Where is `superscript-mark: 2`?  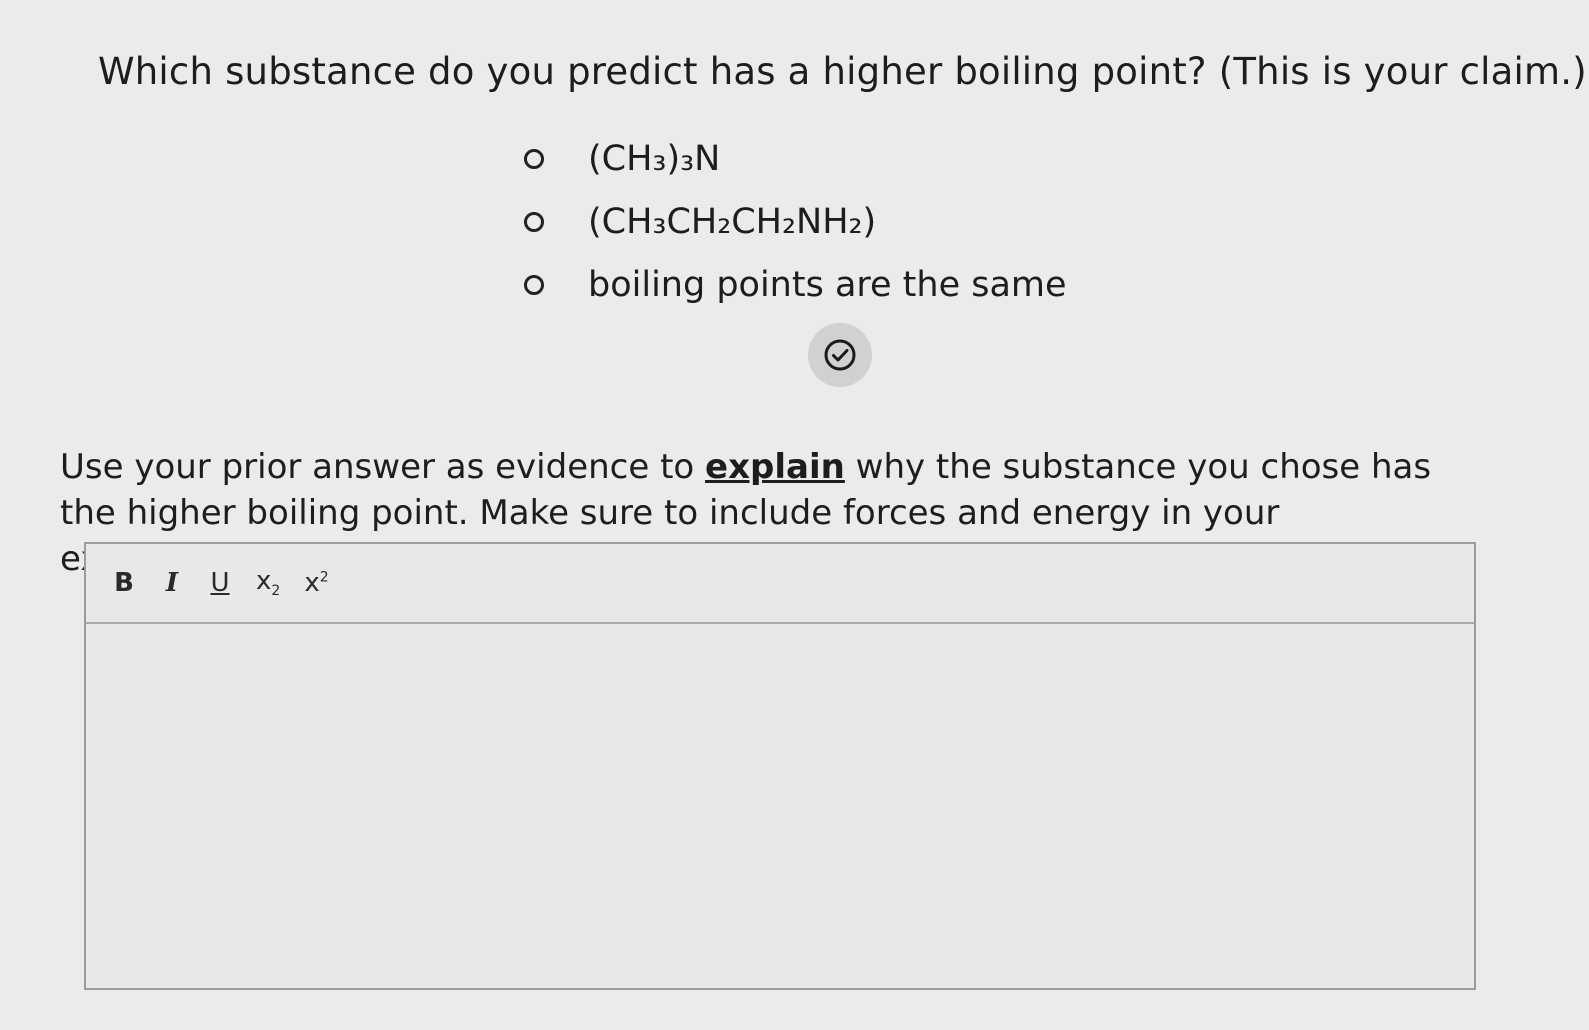 superscript-mark: 2 is located at coordinates (324, 577).